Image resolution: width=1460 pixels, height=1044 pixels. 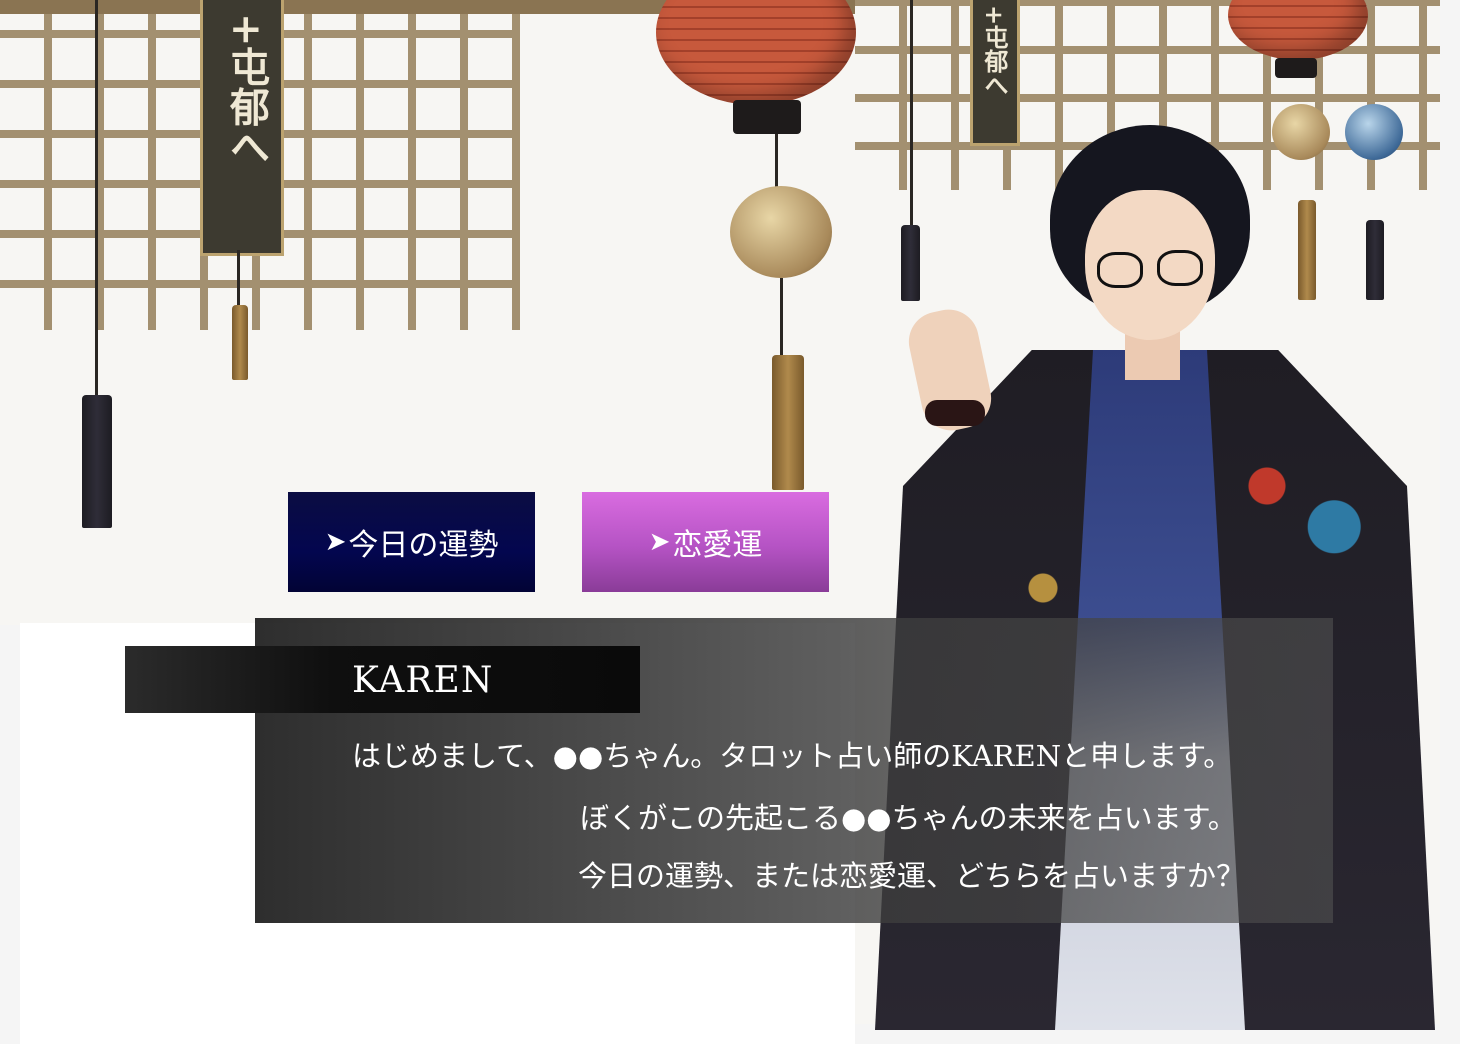 I want to click on dialog-line: ぼくがこの先起こる●●ちゃんの未来を占います。, so click(x=908, y=818).